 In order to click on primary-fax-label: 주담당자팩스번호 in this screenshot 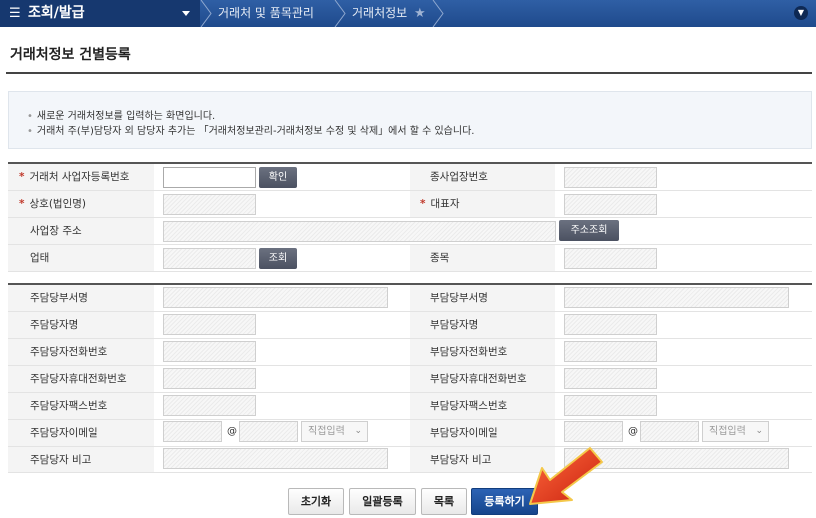, I will do `click(69, 406)`.